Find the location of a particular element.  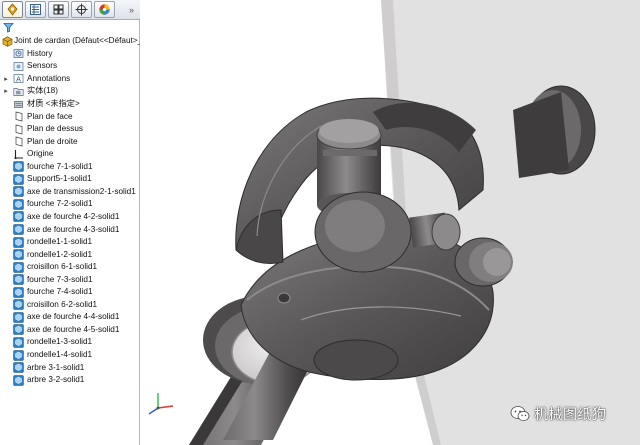

feature-tree-icon is located at coordinates (12, 9).